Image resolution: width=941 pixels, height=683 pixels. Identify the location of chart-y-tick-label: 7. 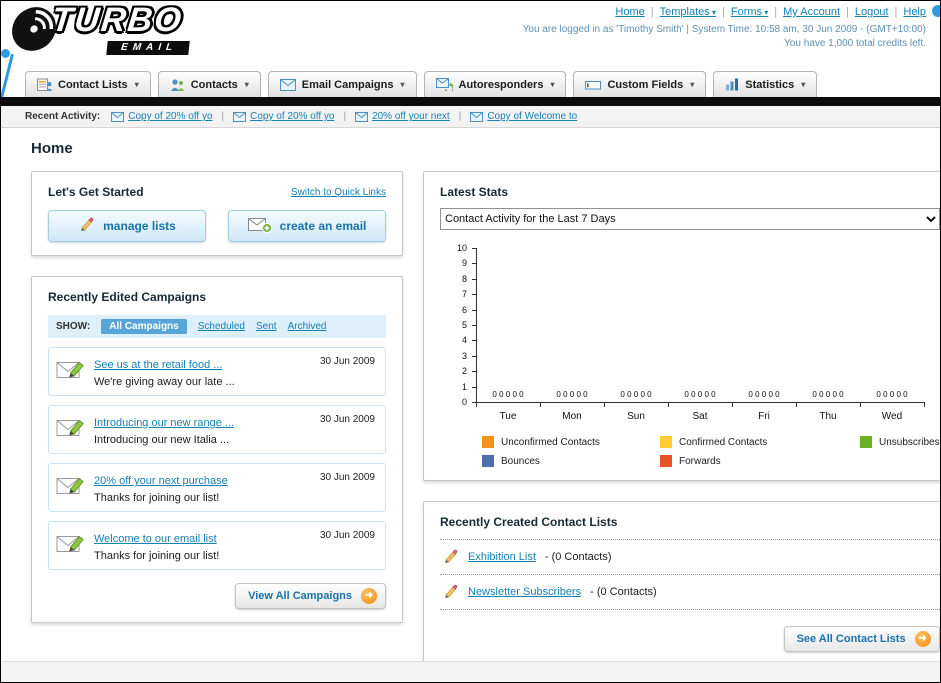
(464, 294).